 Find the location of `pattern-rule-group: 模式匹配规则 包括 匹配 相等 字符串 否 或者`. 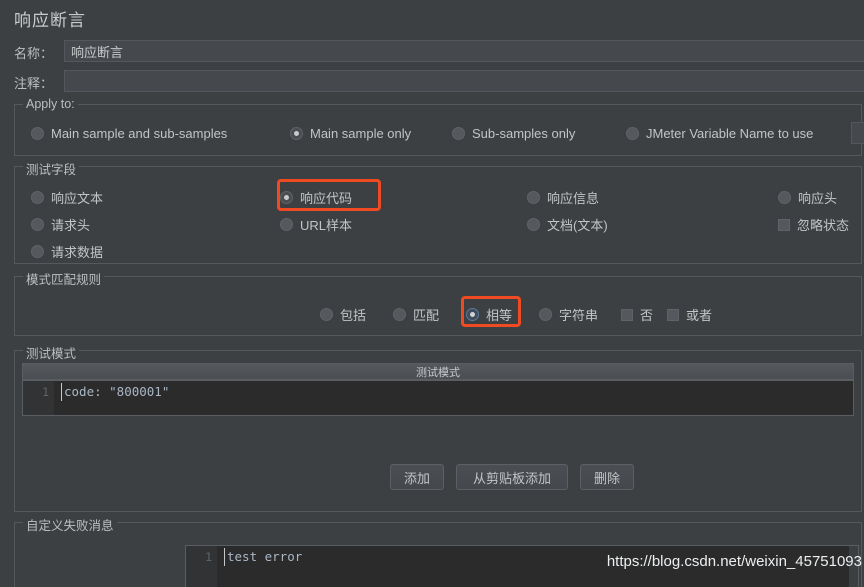

pattern-rule-group: 模式匹配规则 包括 匹配 相等 字符串 否 或者 is located at coordinates (438, 302).